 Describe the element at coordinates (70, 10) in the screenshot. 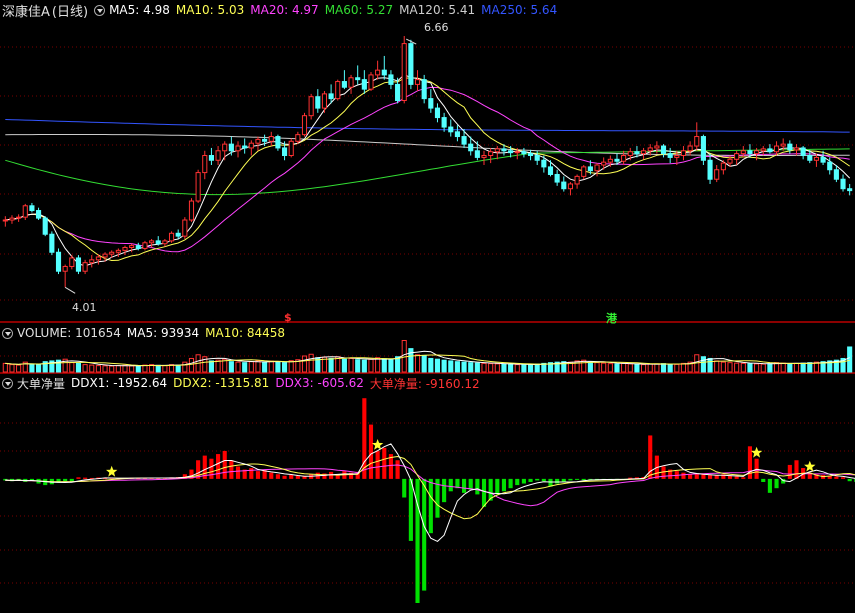

I see `chart-period: (日线)` at that location.